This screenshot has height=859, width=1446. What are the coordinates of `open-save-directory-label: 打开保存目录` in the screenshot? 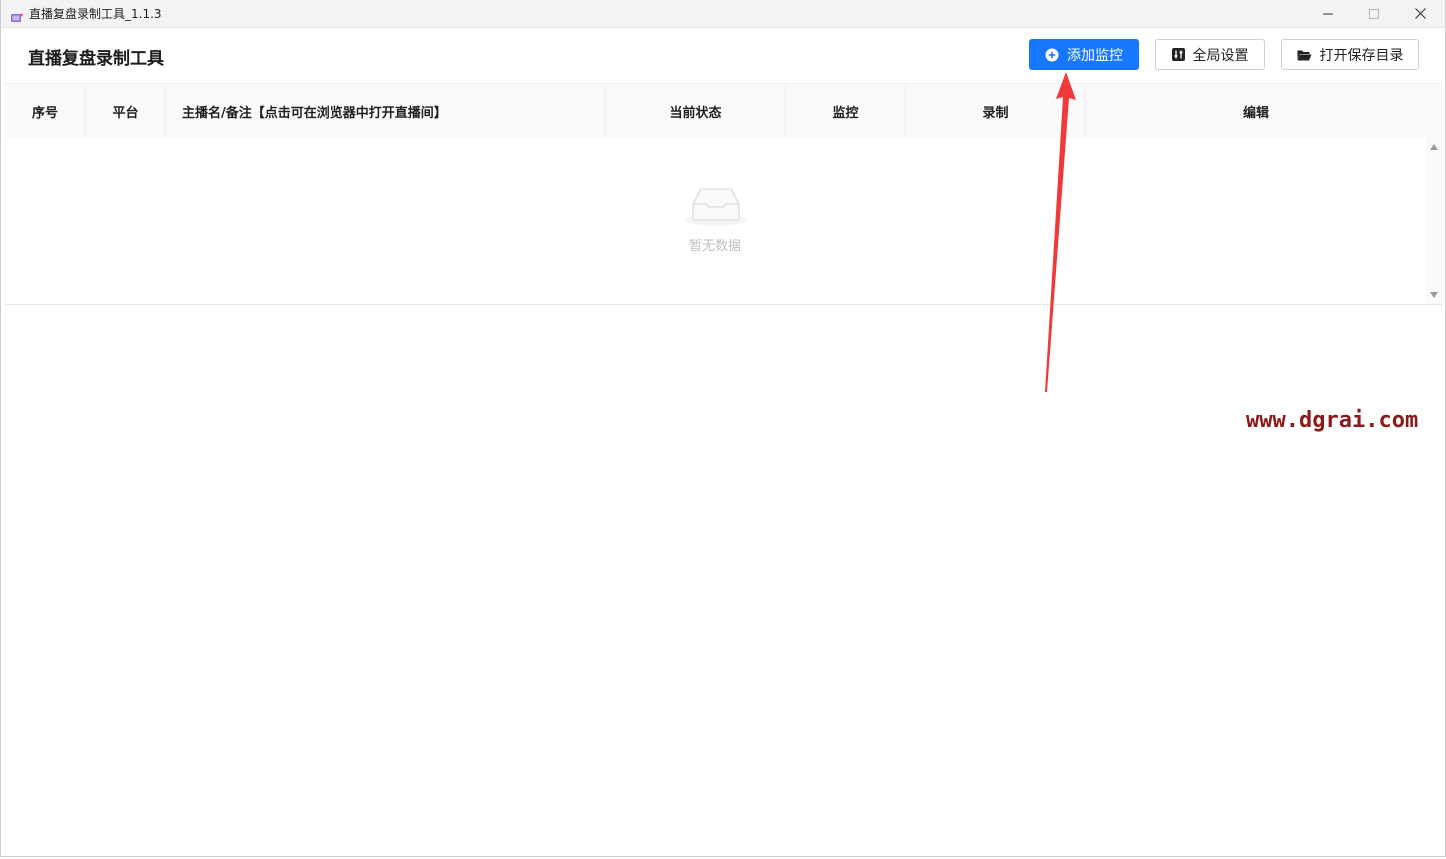 It's located at (1361, 55).